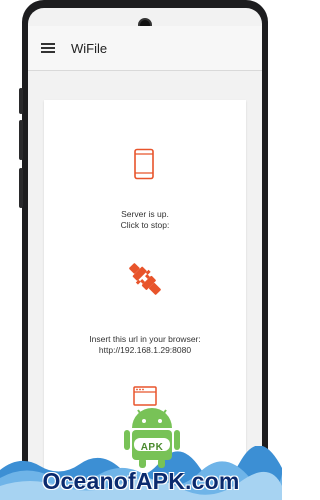  Describe the element at coordinates (21, 188) in the screenshot. I see `phone-side-button` at that location.